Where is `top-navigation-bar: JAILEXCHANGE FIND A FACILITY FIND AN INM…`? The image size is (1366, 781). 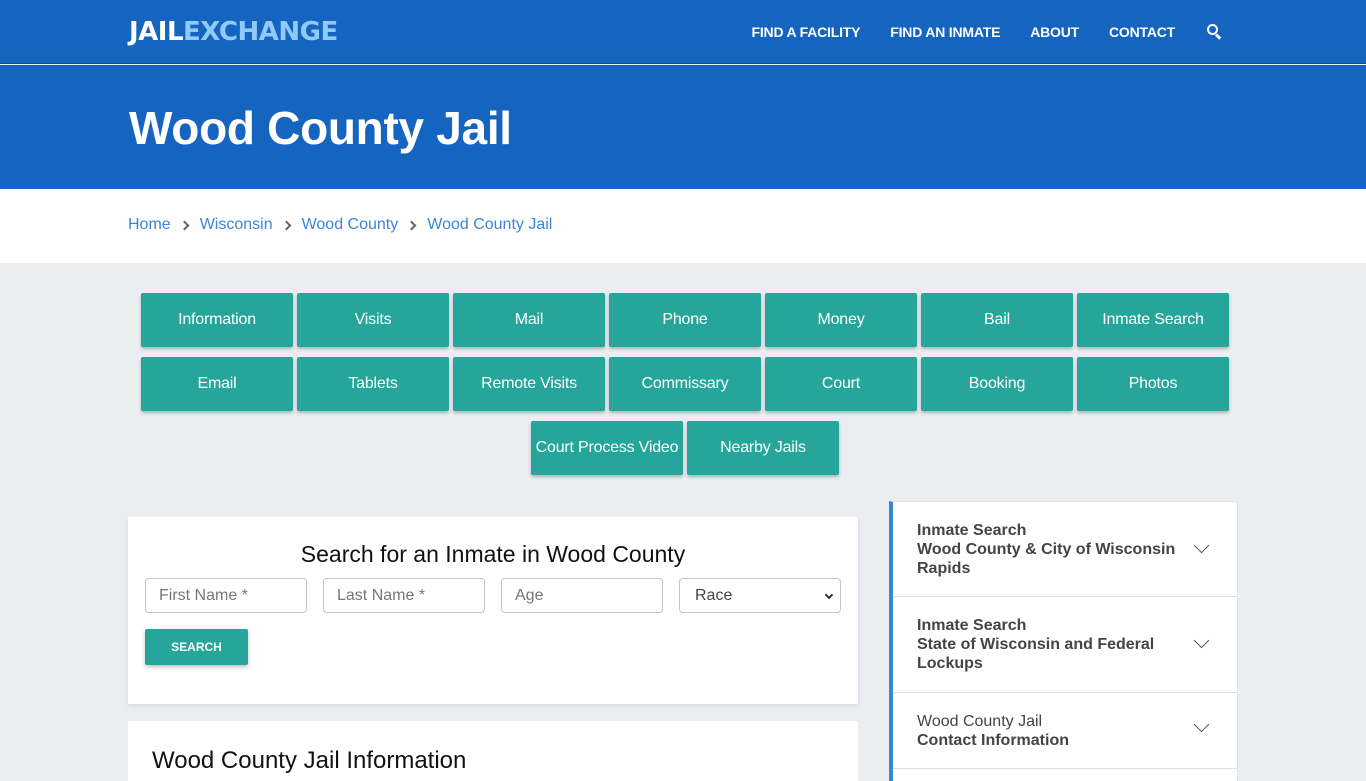 top-navigation-bar: JAILEXCHANGE FIND A FACILITY FIND AN INM… is located at coordinates (683, 32).